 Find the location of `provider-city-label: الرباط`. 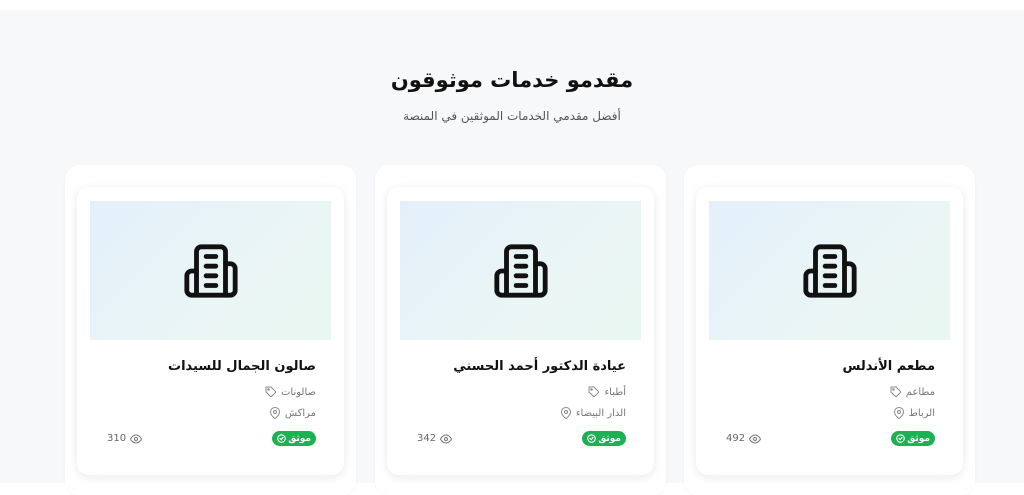

provider-city-label: الرباط is located at coordinates (921, 413).